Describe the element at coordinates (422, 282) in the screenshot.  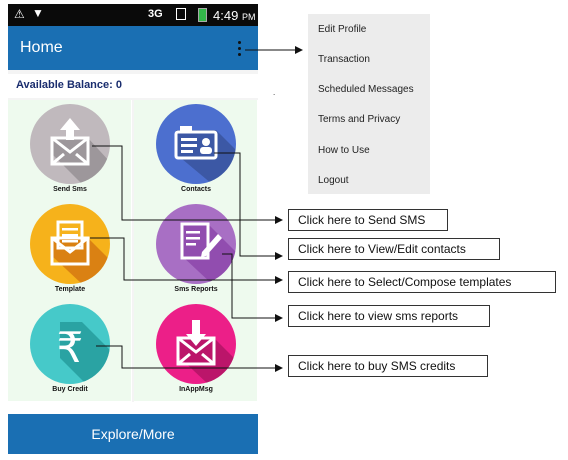
I see `callout-templates: Click here to Select/Compose templates` at that location.